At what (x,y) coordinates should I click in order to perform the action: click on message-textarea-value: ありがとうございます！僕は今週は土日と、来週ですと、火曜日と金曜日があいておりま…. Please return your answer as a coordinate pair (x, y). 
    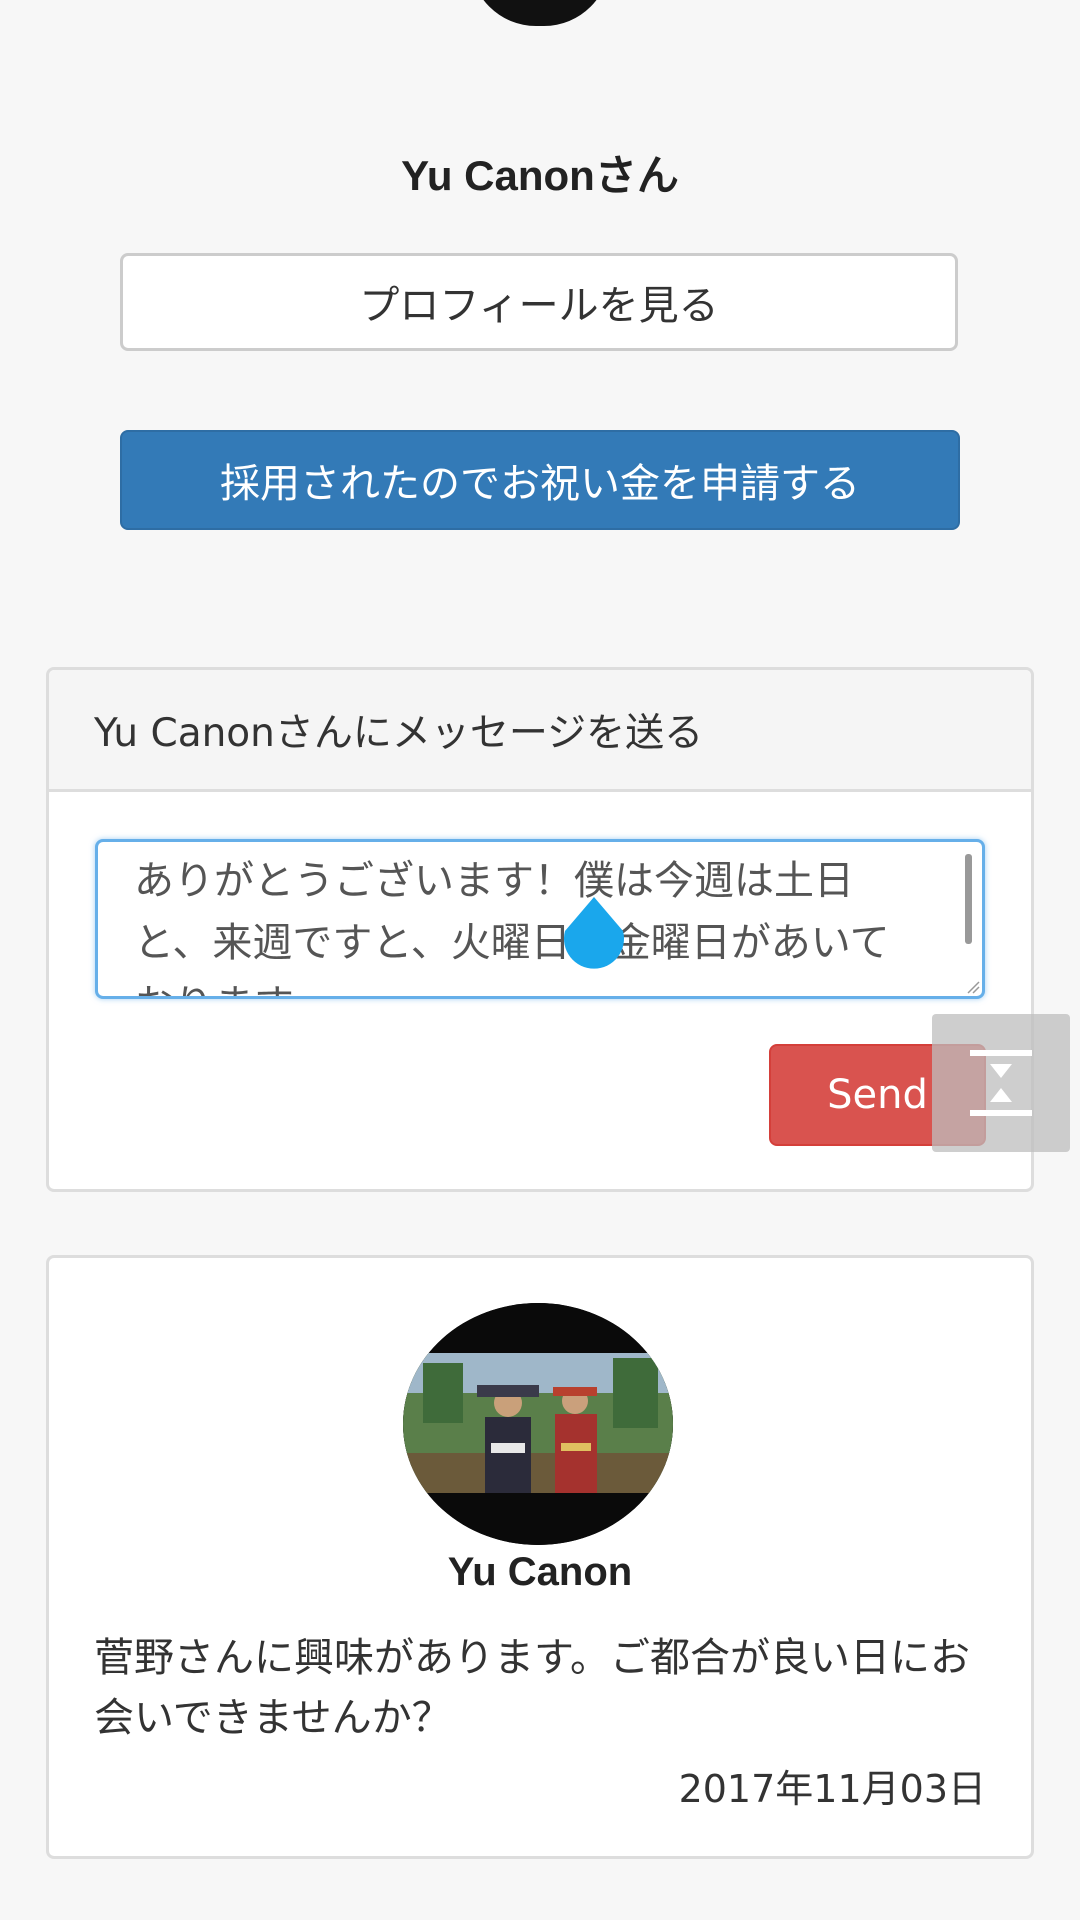
    Looking at the image, I should click on (512, 927).